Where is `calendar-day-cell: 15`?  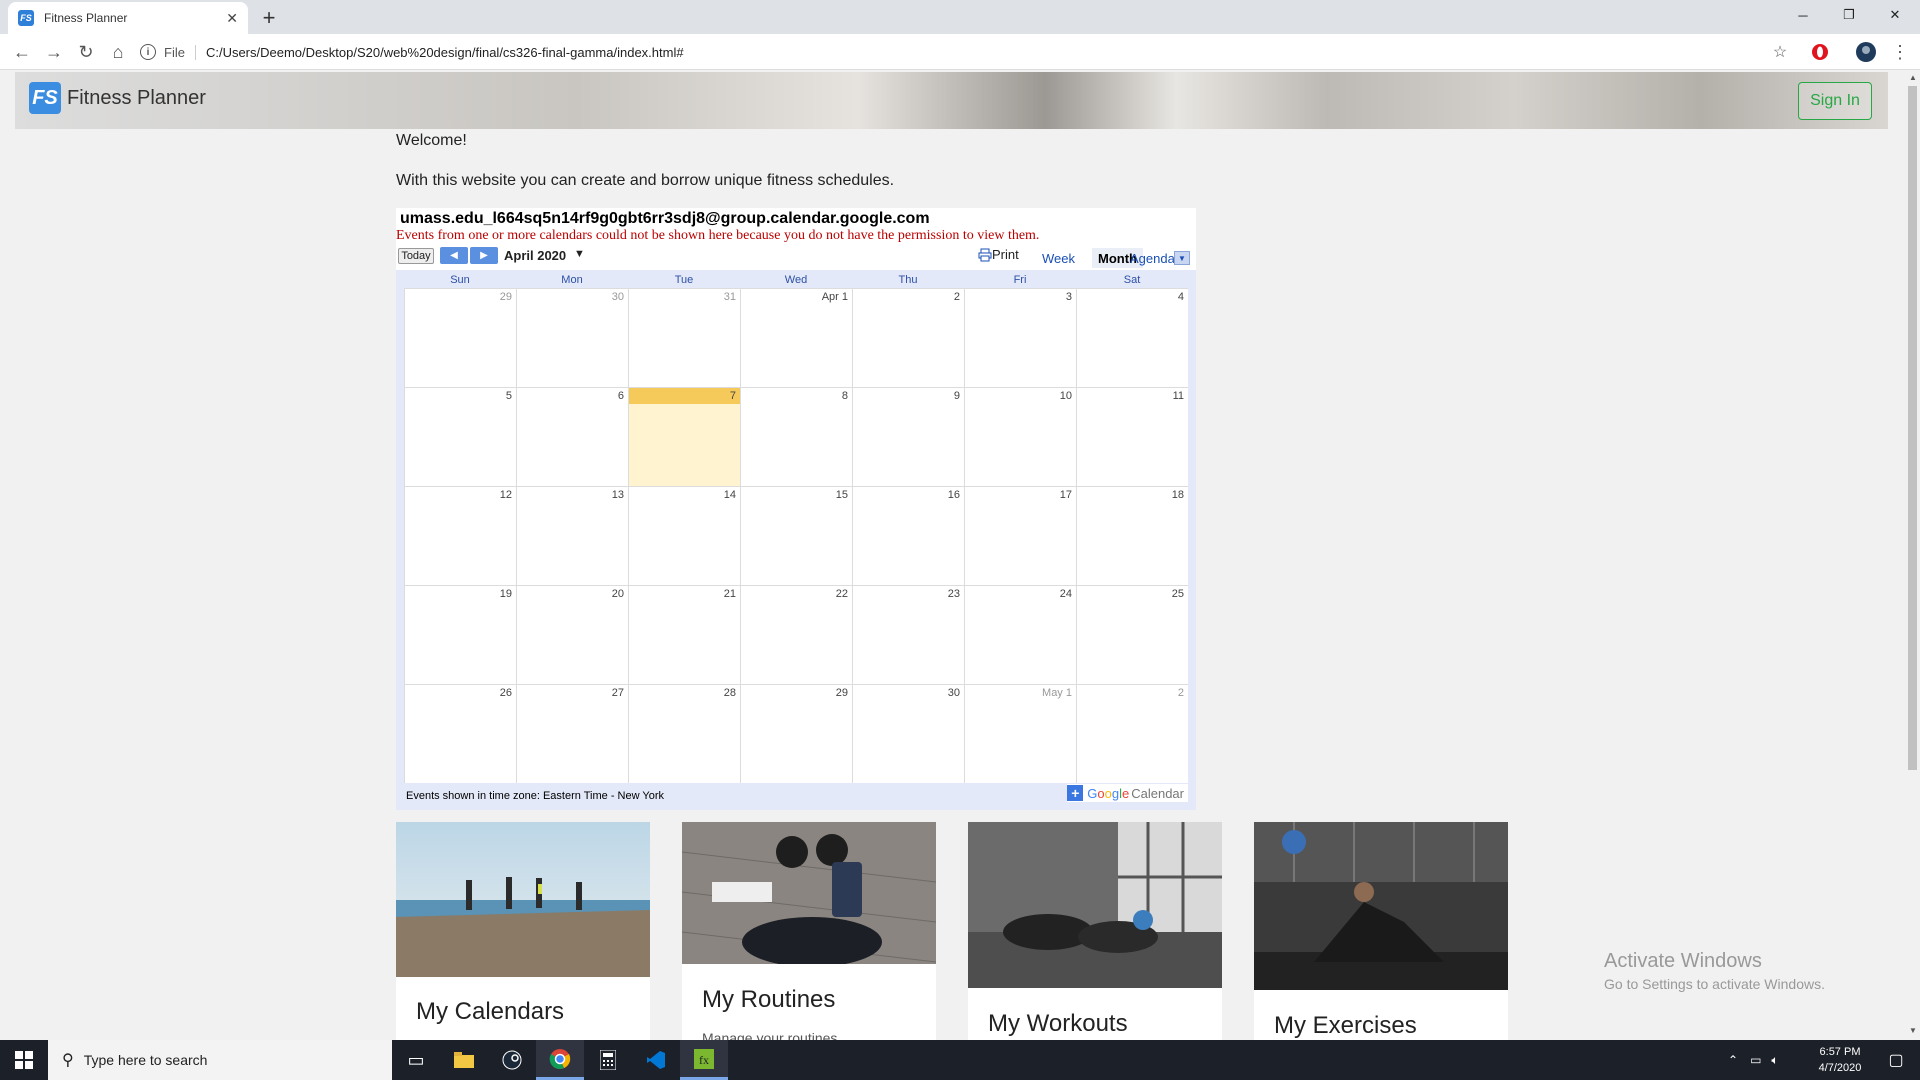 calendar-day-cell: 15 is located at coordinates (796, 535).